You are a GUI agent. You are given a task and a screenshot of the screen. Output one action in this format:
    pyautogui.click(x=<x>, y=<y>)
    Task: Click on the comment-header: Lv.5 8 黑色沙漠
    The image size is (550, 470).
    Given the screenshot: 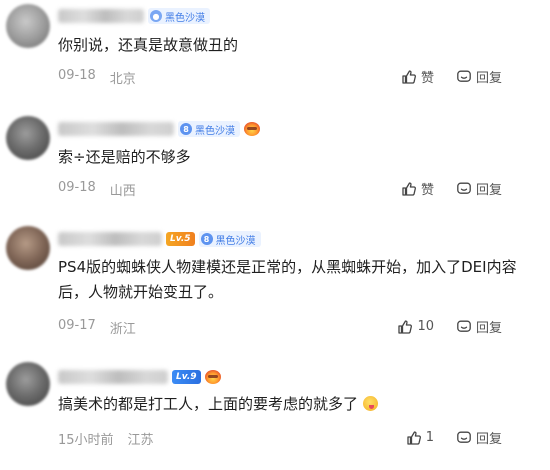 What is the action you would take?
    pyautogui.click(x=159, y=239)
    